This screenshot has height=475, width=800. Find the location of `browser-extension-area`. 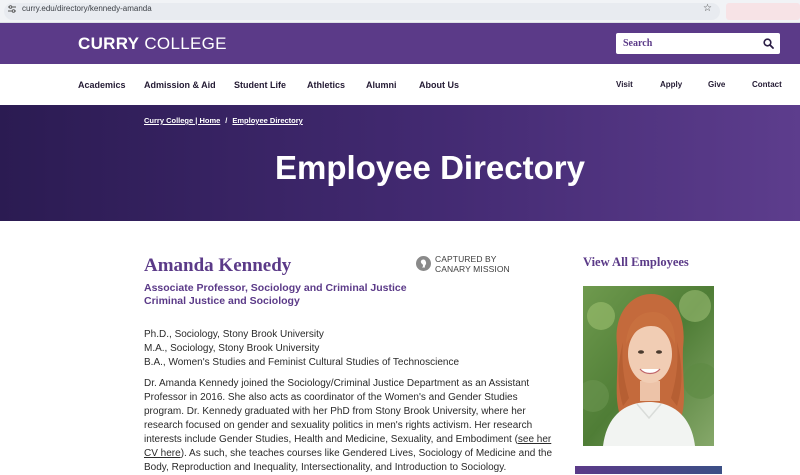

browser-extension-area is located at coordinates (763, 11).